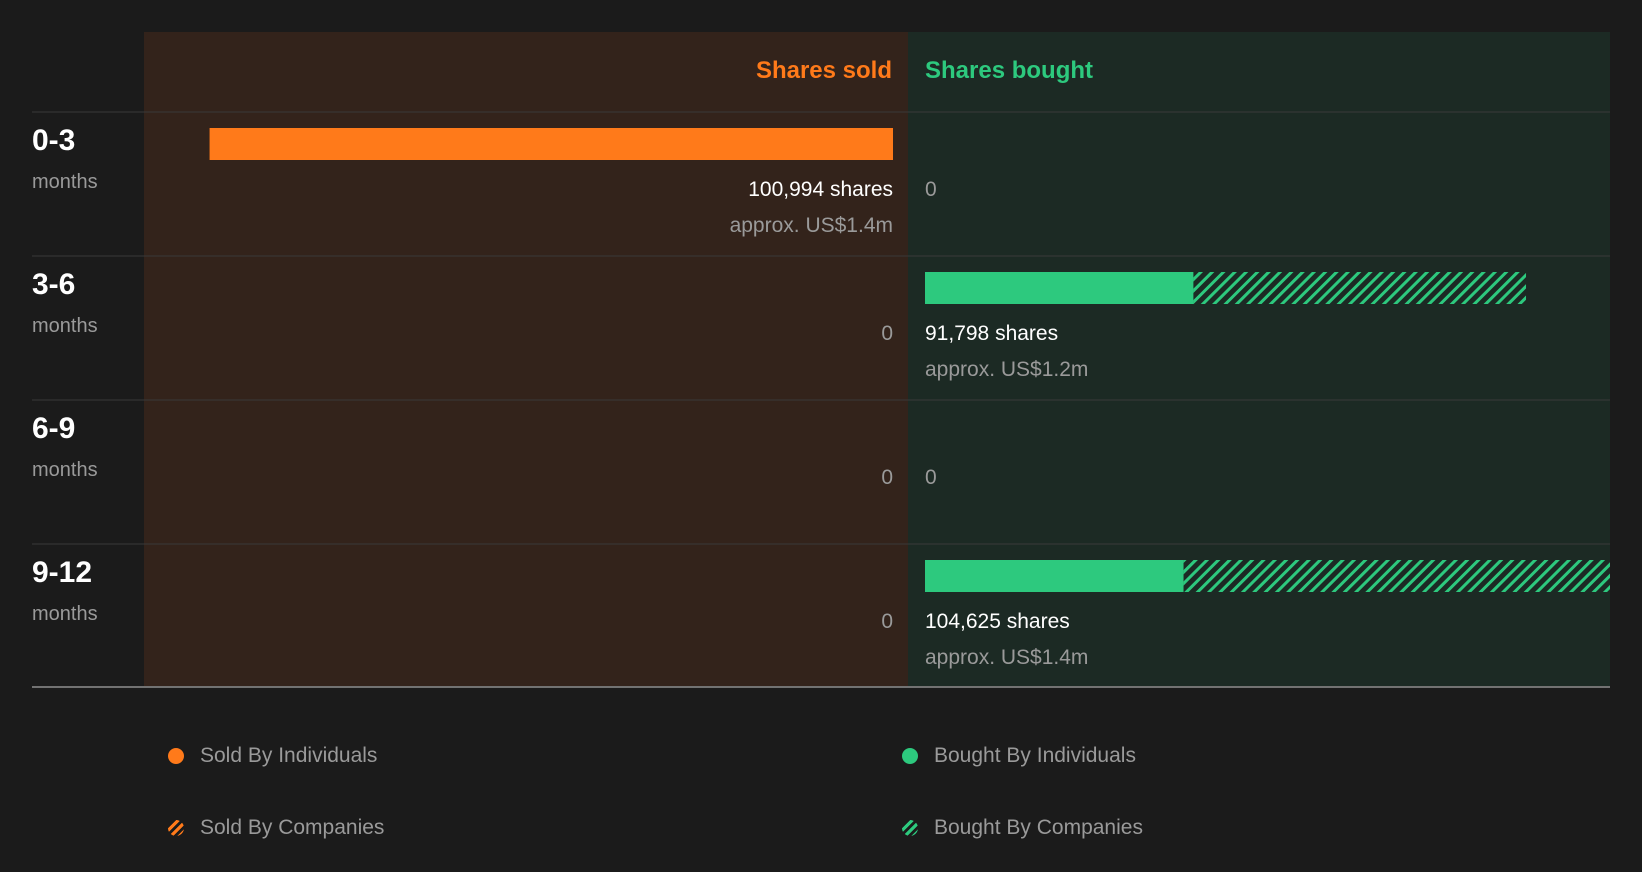 This screenshot has width=1642, height=872. Describe the element at coordinates (997, 621) in the screenshot. I see `bought-shares-label: 104,625 shares` at that location.